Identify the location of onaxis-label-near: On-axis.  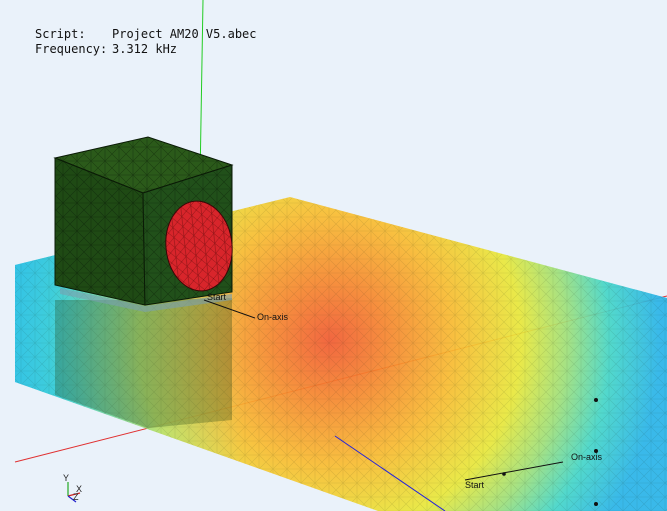
(273, 317).